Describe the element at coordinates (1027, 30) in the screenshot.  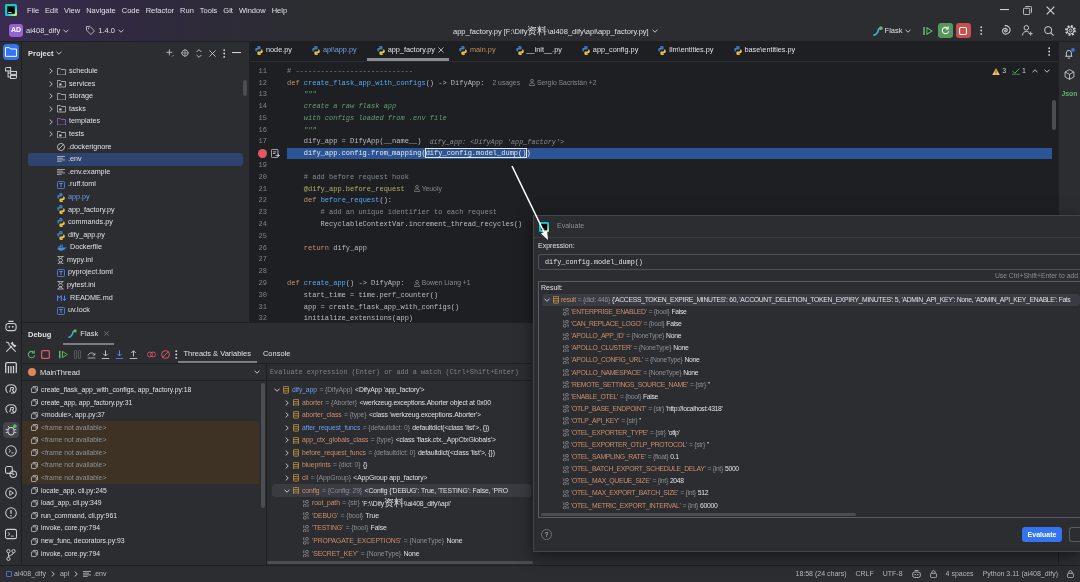
I see `add-user-icon` at that location.